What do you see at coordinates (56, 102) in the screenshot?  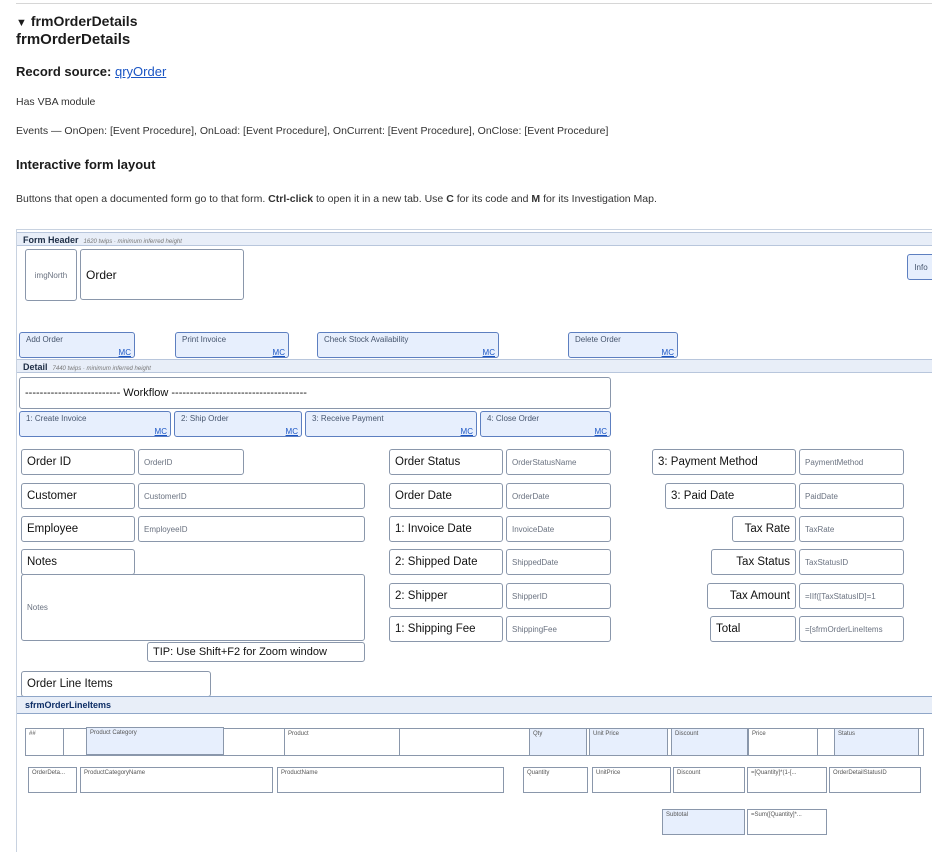 I see `vba-note: Has VBA module` at bounding box center [56, 102].